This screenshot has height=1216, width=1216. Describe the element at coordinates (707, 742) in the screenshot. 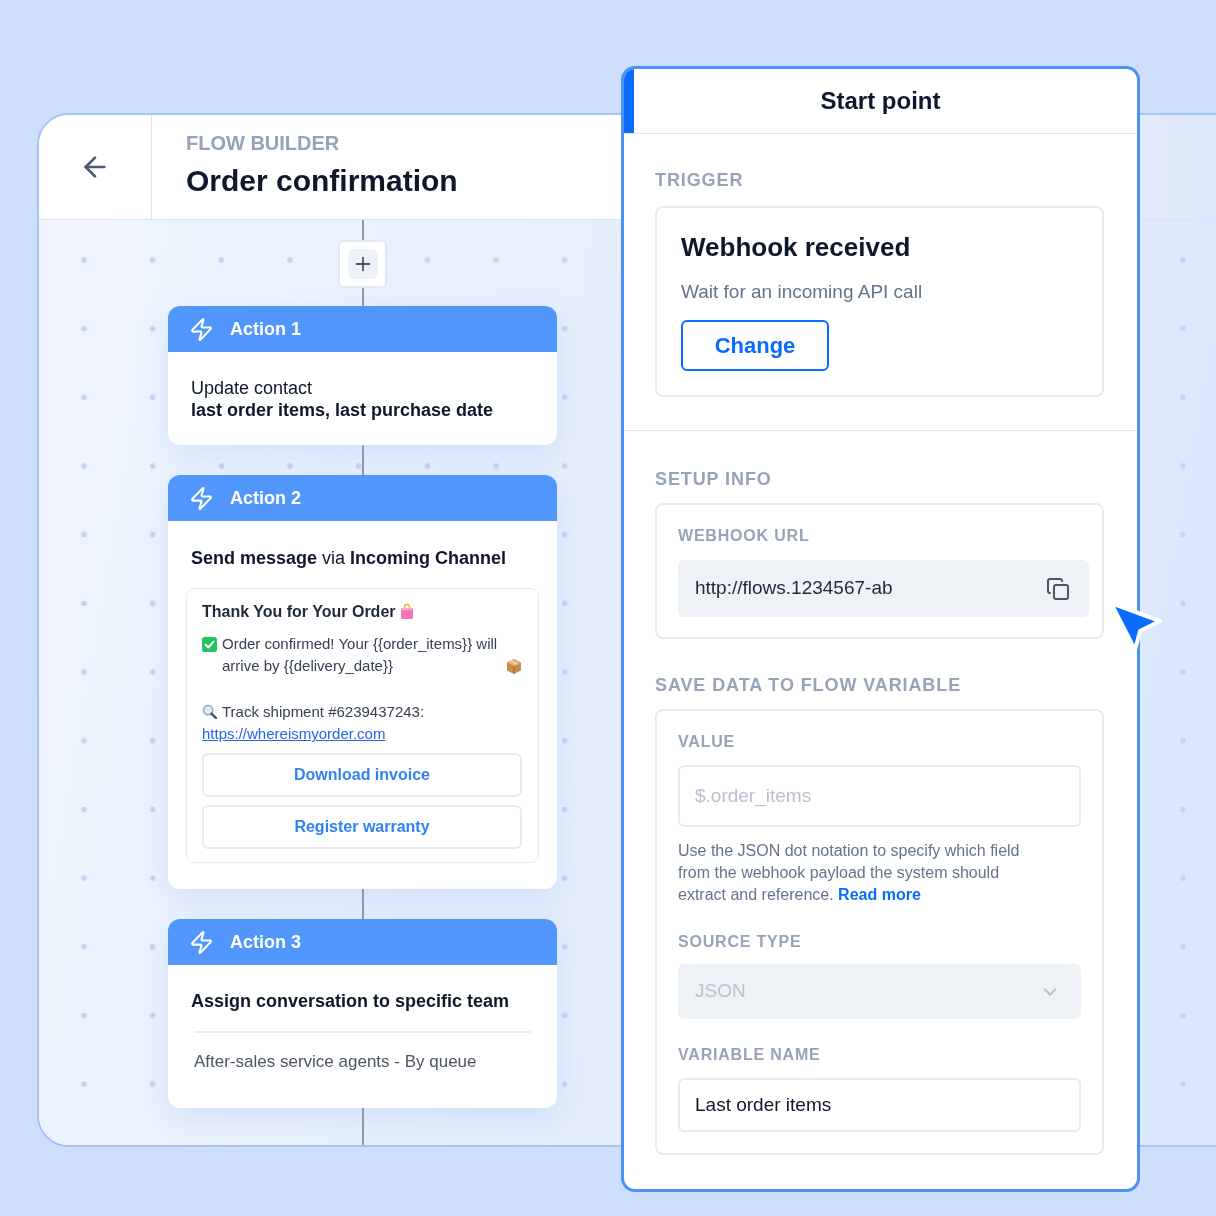

I see `field-label: VALUE` at that location.